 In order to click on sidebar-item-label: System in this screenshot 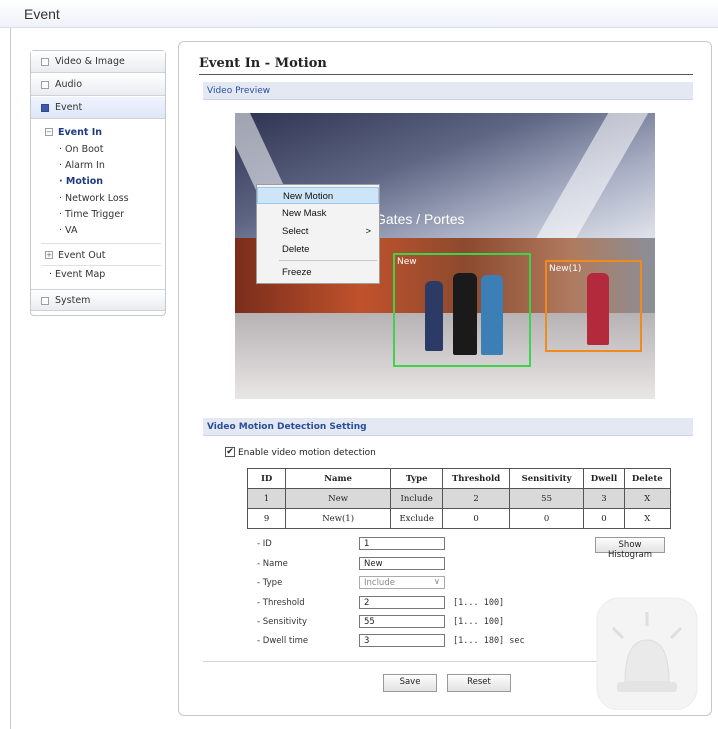, I will do `click(73, 300)`.